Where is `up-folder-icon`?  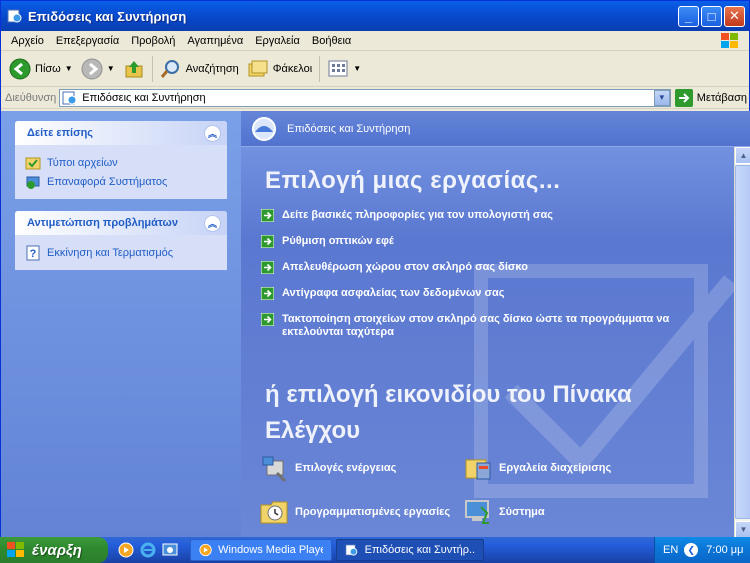
up-folder-icon is located at coordinates (134, 68).